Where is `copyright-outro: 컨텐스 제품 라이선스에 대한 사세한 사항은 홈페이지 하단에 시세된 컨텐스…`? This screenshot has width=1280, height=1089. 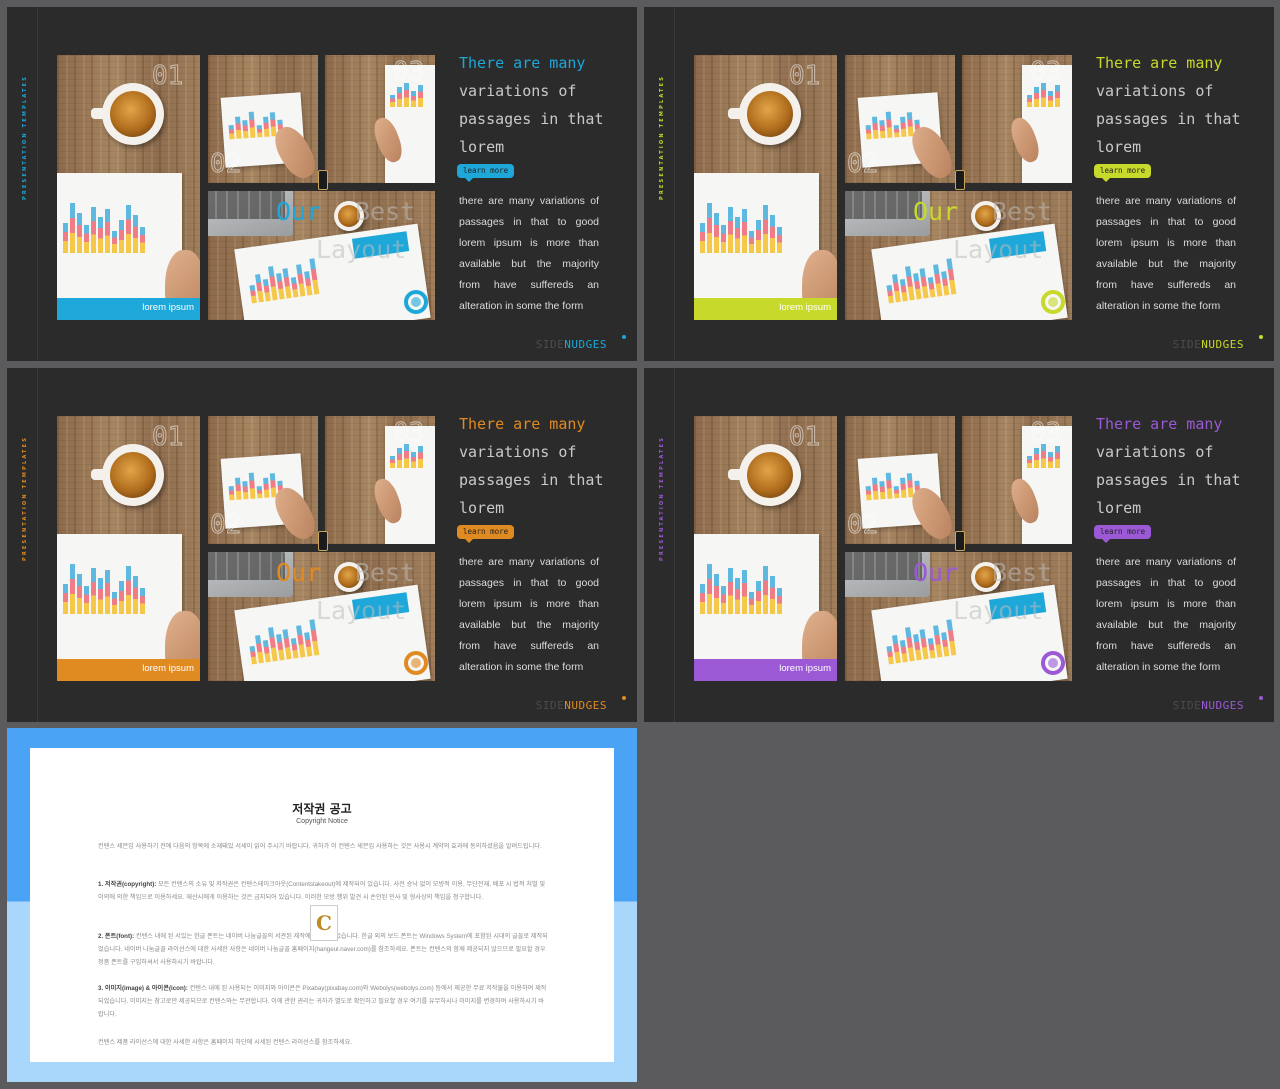
copyright-outro: 컨텐스 제품 라이선스에 대한 사세한 사항은 홈페이지 하단에 시세된 컨텐스… is located at coordinates (225, 1042).